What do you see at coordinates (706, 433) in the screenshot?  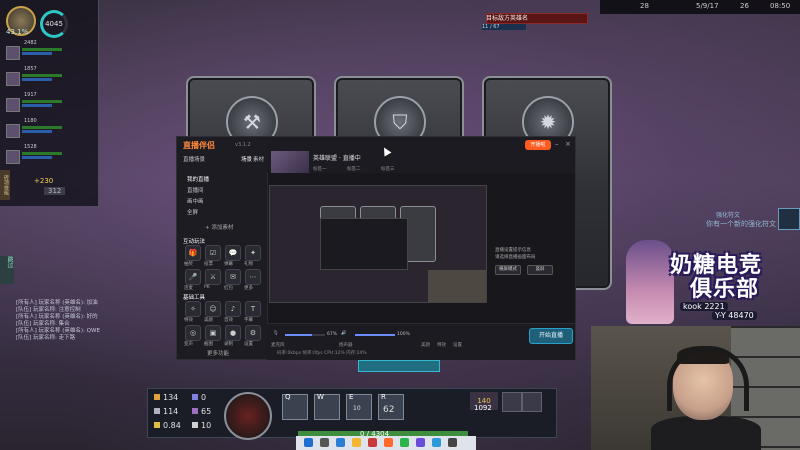 I see `streamer-body` at bounding box center [706, 433].